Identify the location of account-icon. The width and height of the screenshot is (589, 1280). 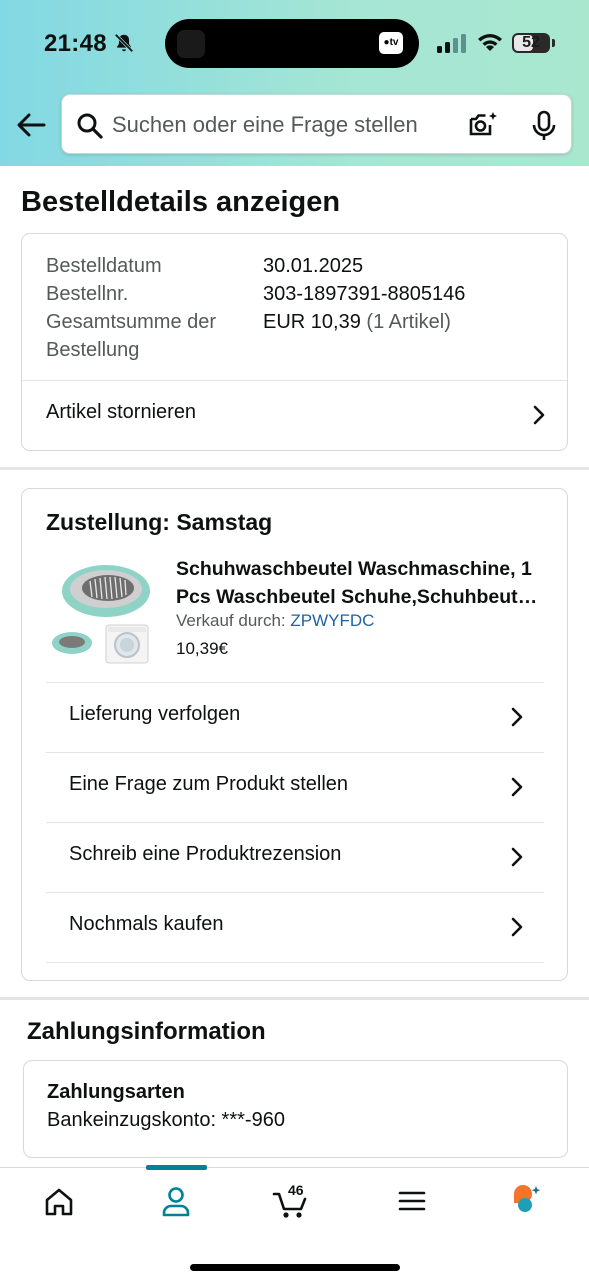
(176, 1202).